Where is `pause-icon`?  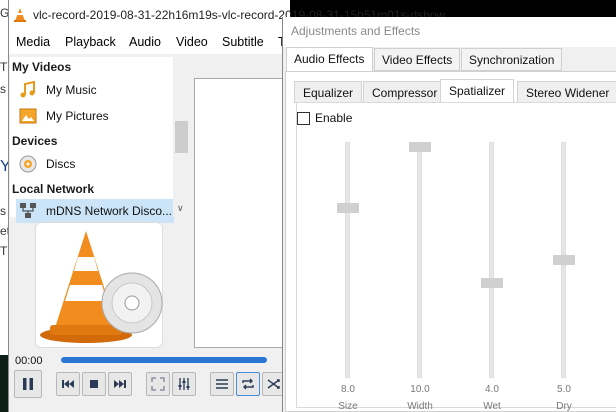 pause-icon is located at coordinates (28, 384).